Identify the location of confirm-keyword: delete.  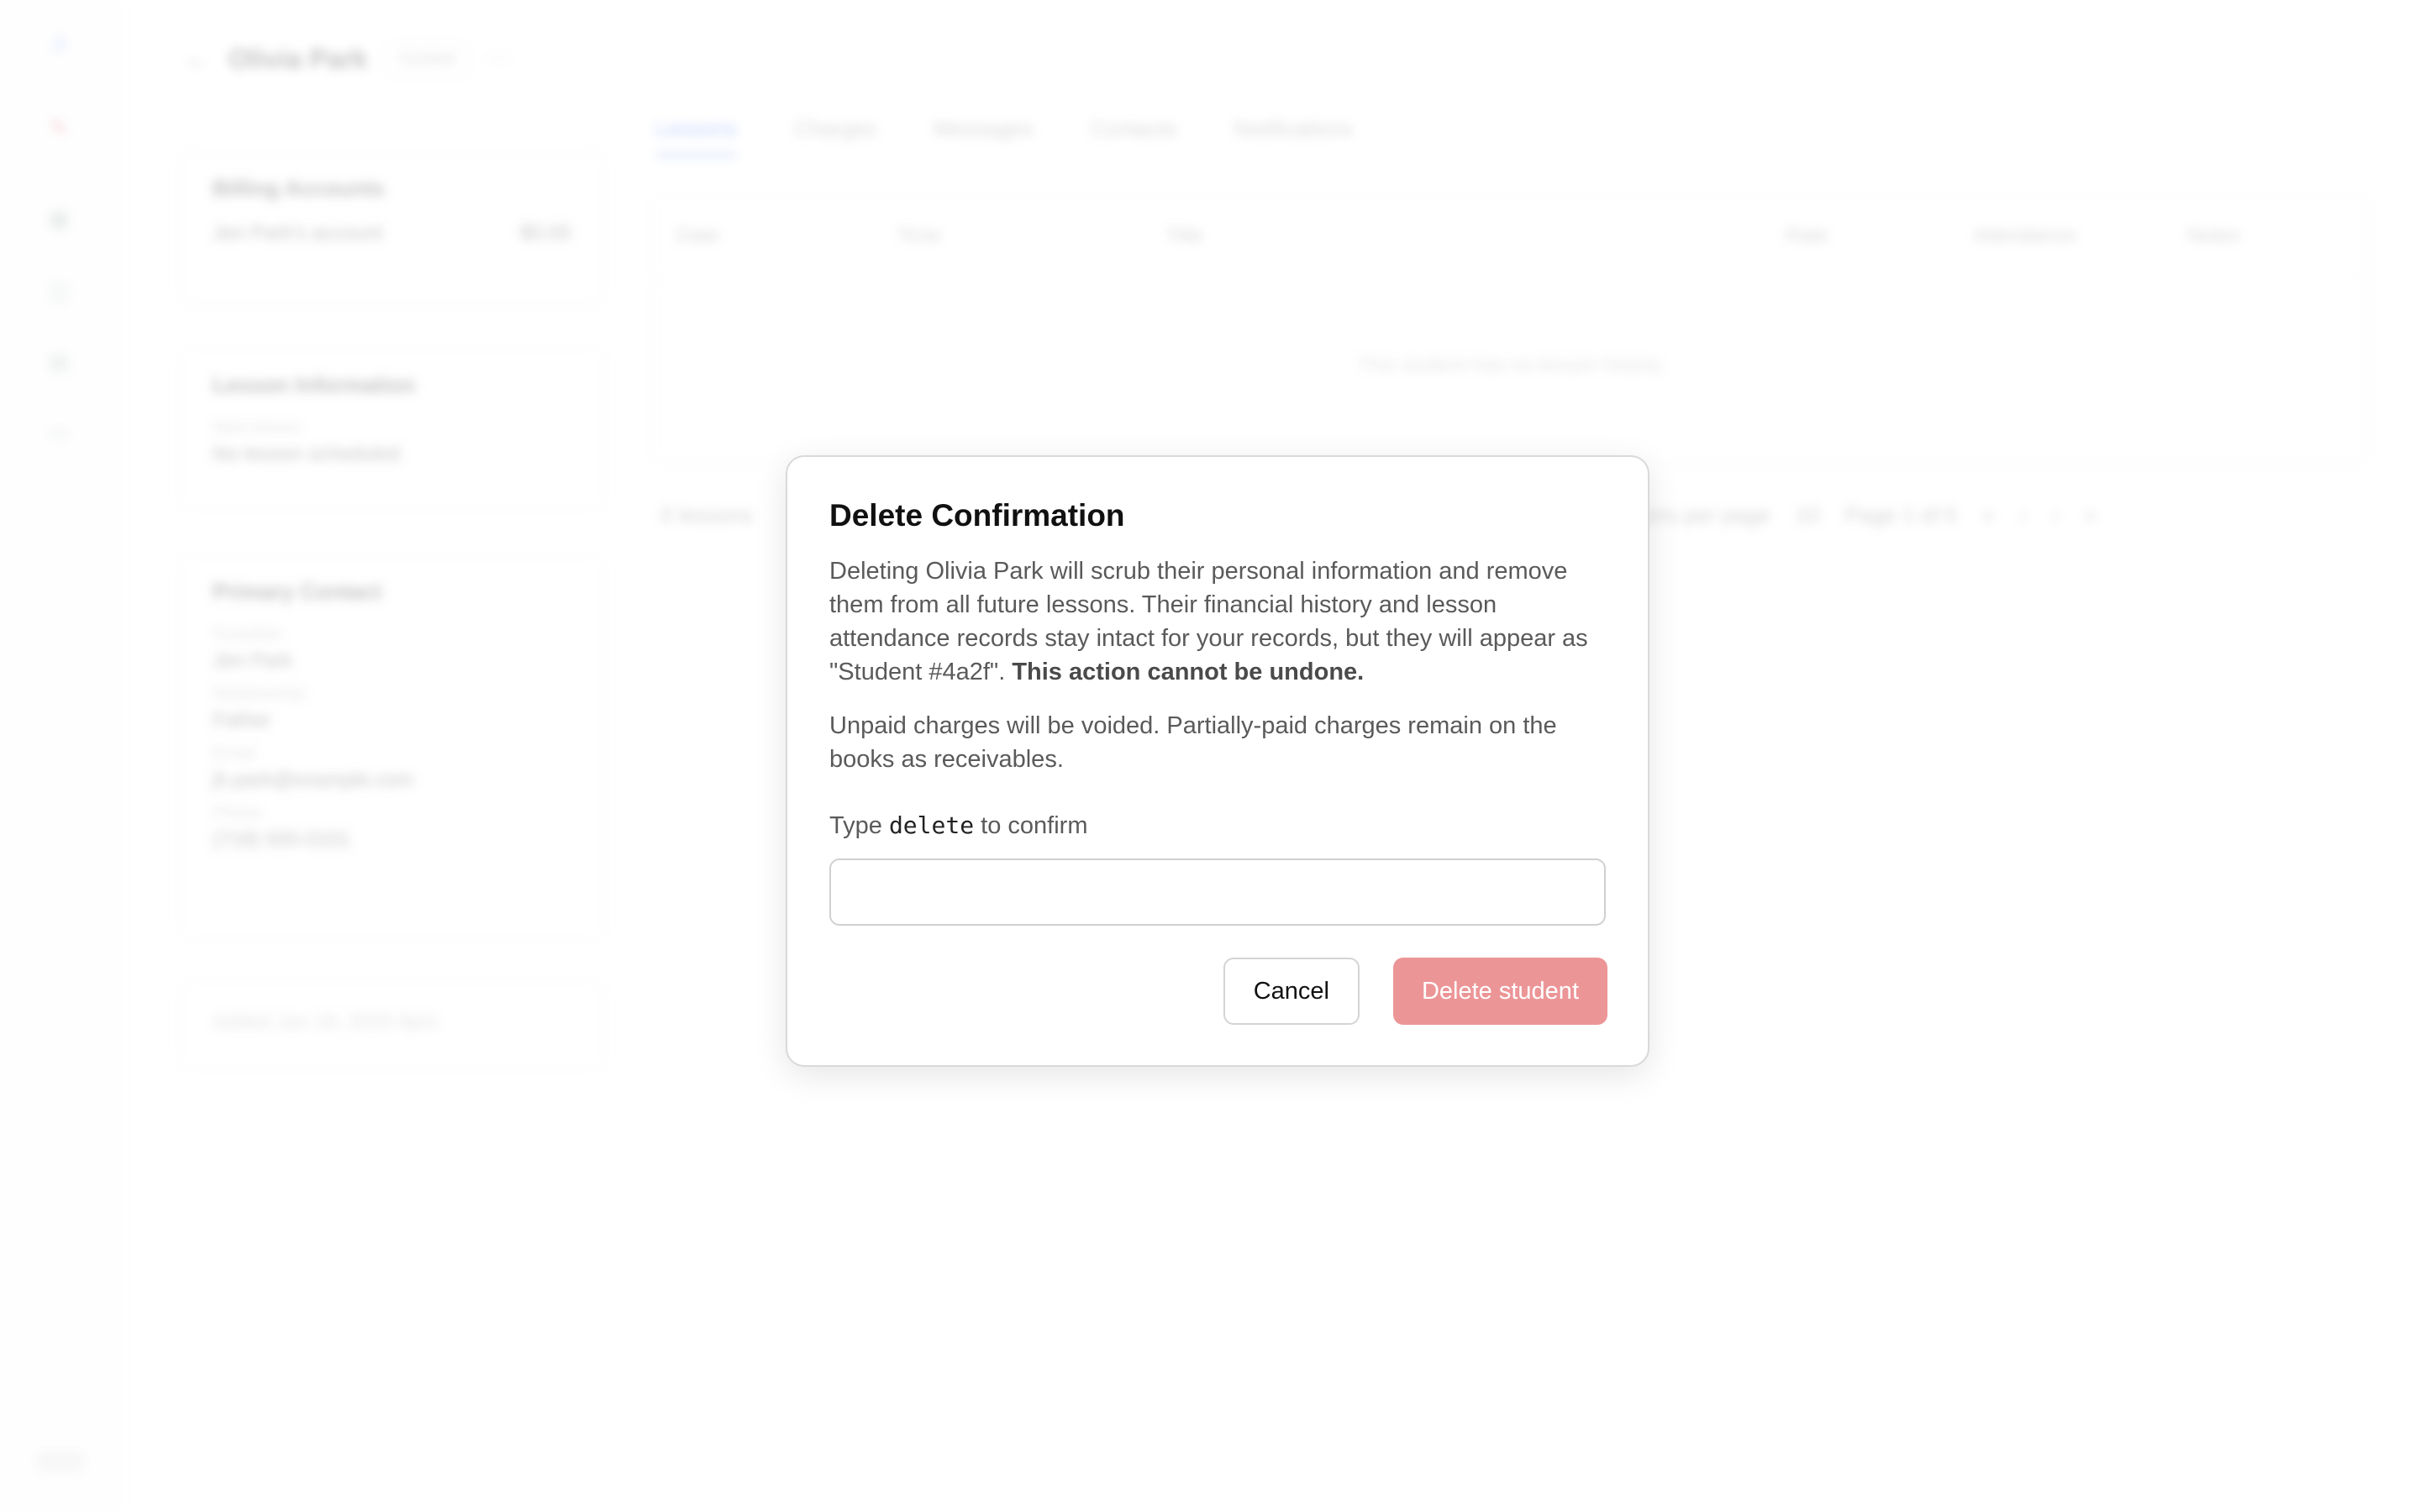
(931, 825).